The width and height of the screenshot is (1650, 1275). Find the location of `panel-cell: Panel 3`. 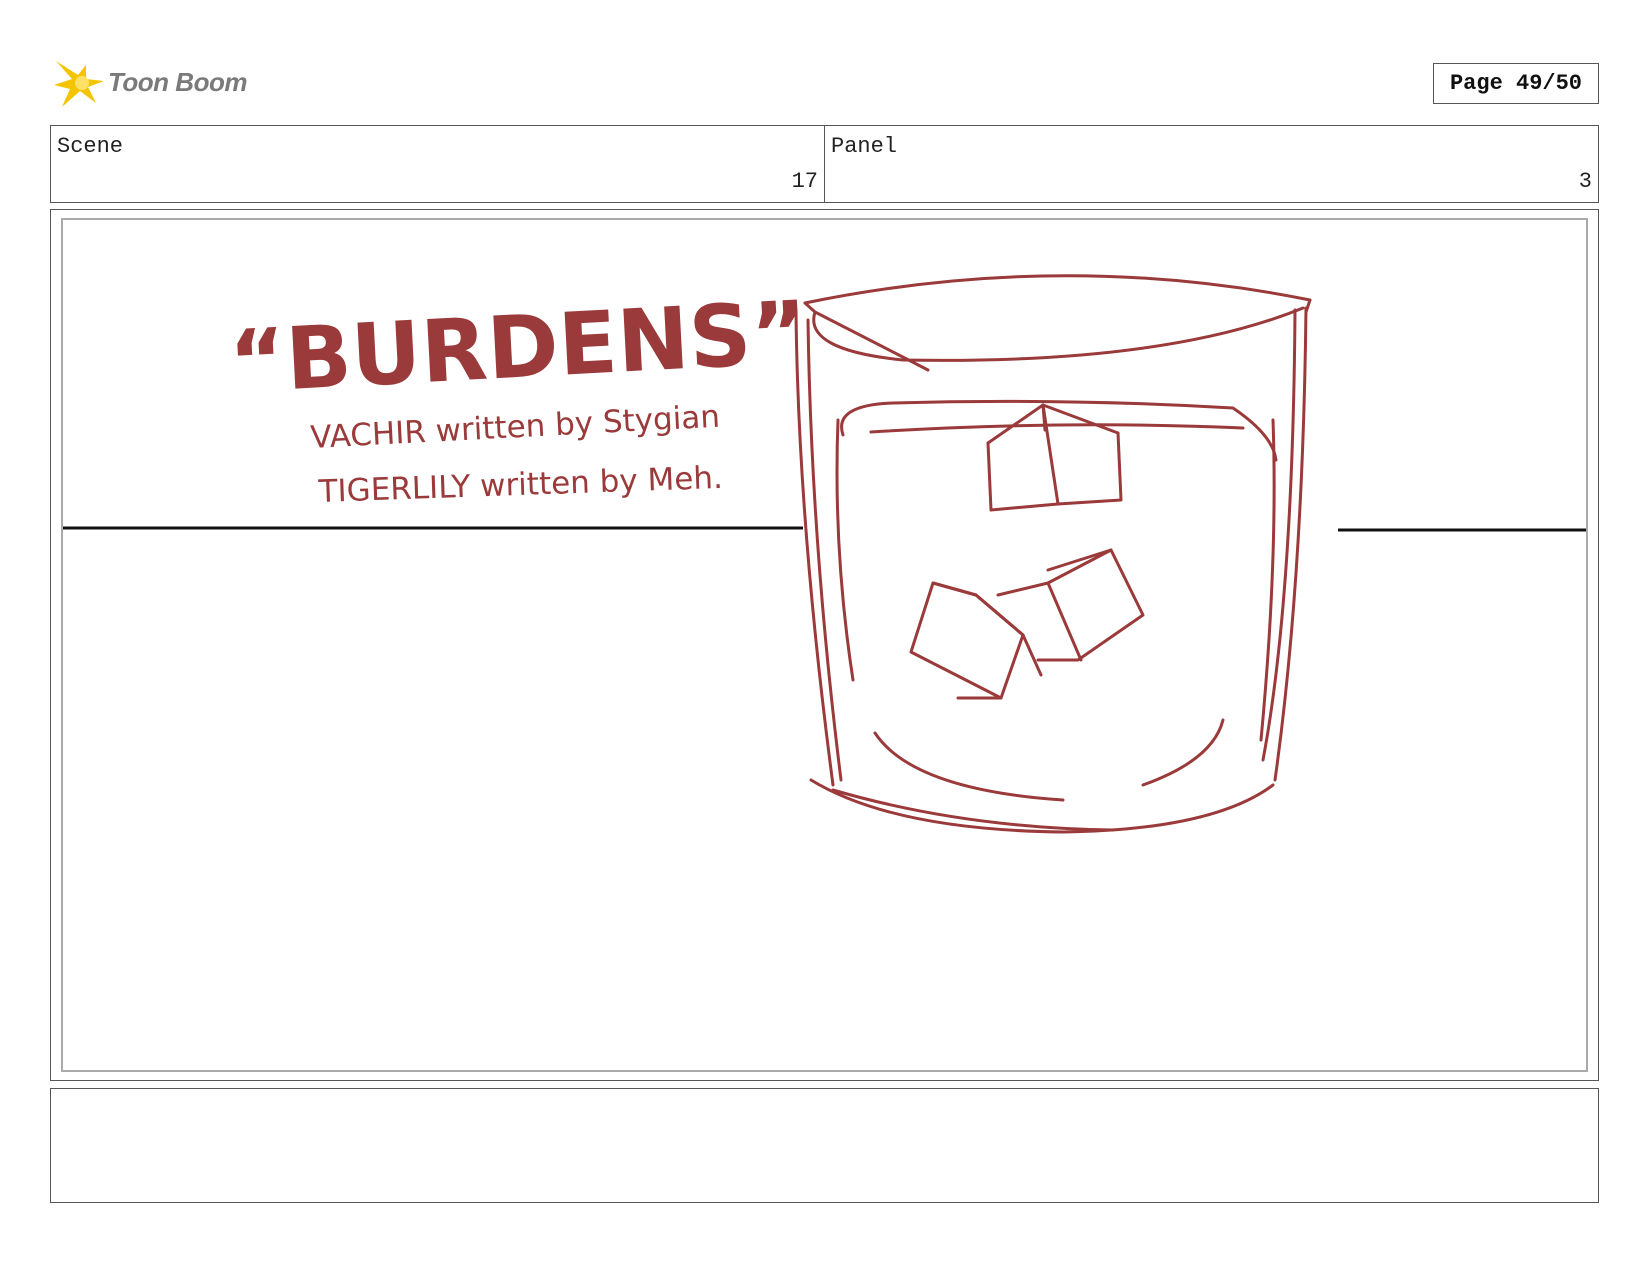

panel-cell: Panel 3 is located at coordinates (1211, 164).